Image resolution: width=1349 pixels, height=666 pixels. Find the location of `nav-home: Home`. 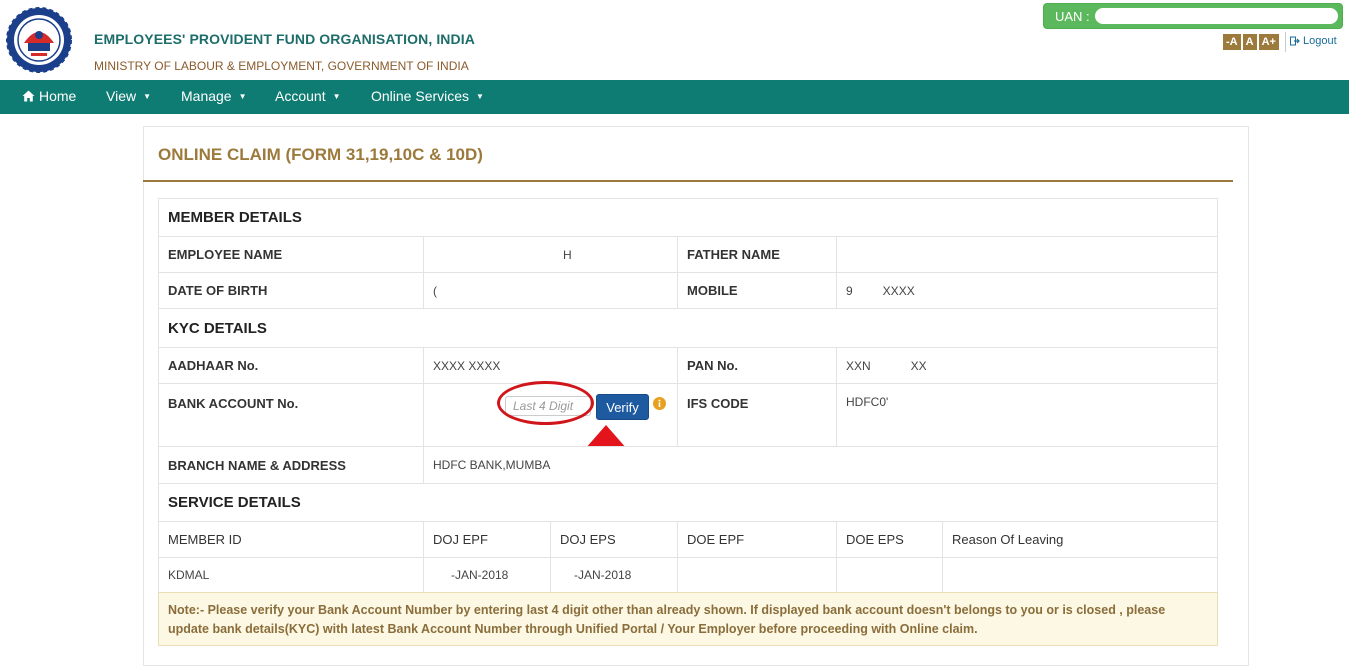

nav-home: Home is located at coordinates (49, 96).